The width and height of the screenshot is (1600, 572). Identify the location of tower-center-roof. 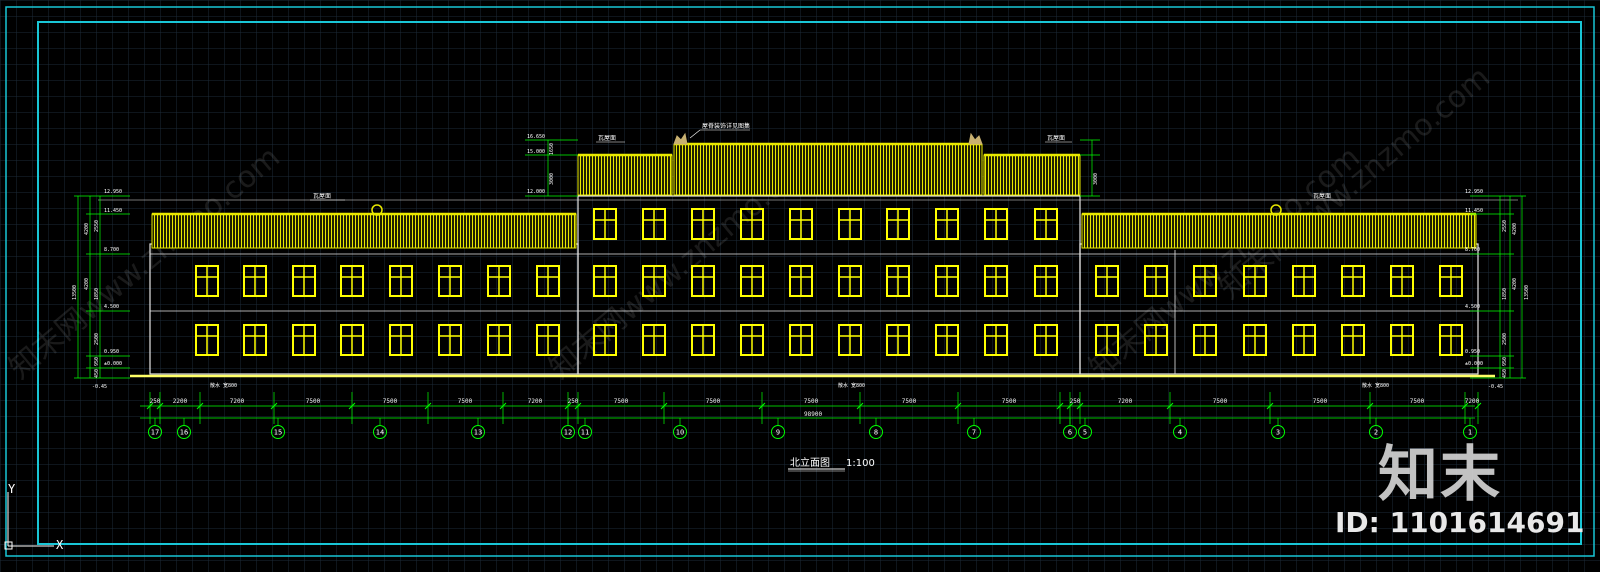
(828, 169).